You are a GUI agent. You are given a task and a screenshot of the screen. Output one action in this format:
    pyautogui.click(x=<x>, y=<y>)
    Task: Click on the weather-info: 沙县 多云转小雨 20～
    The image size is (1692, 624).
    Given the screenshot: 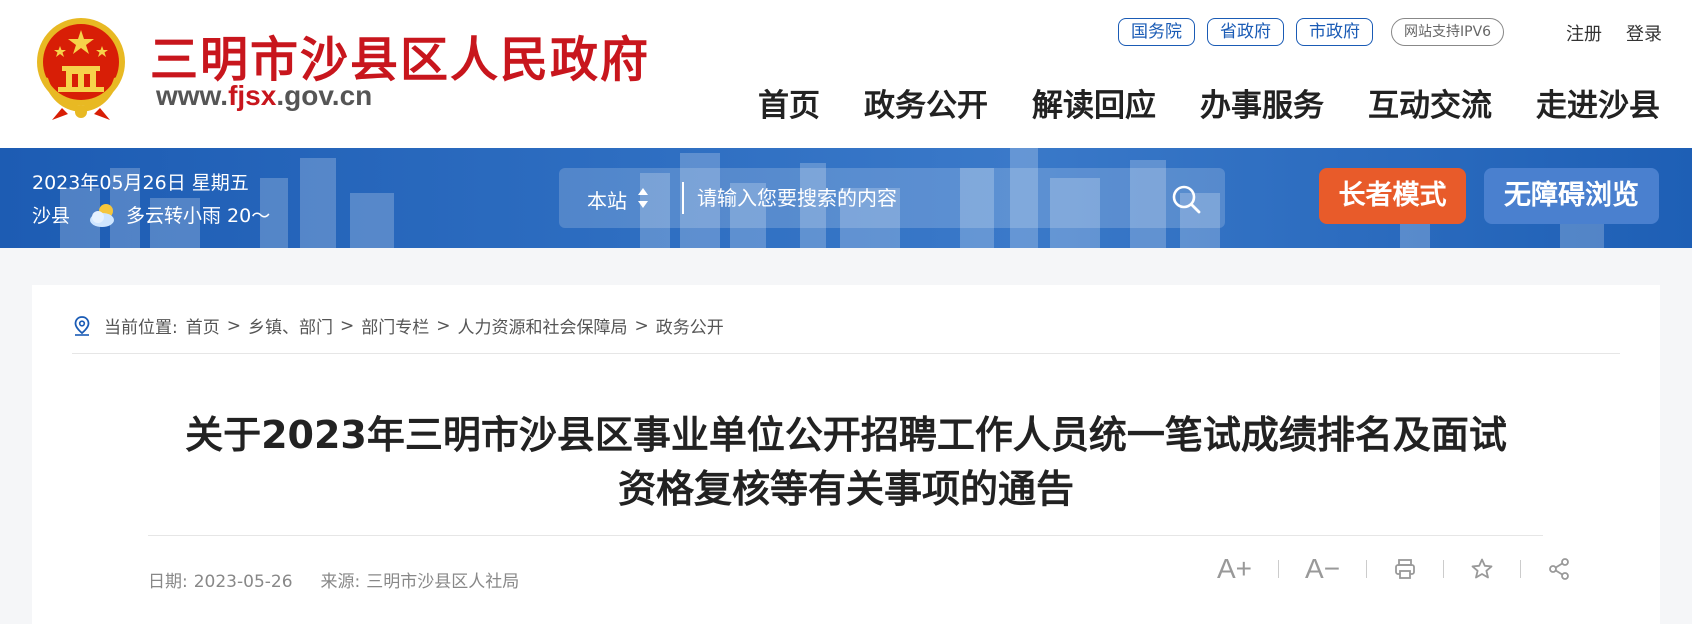 What is the action you would take?
    pyautogui.click(x=151, y=214)
    